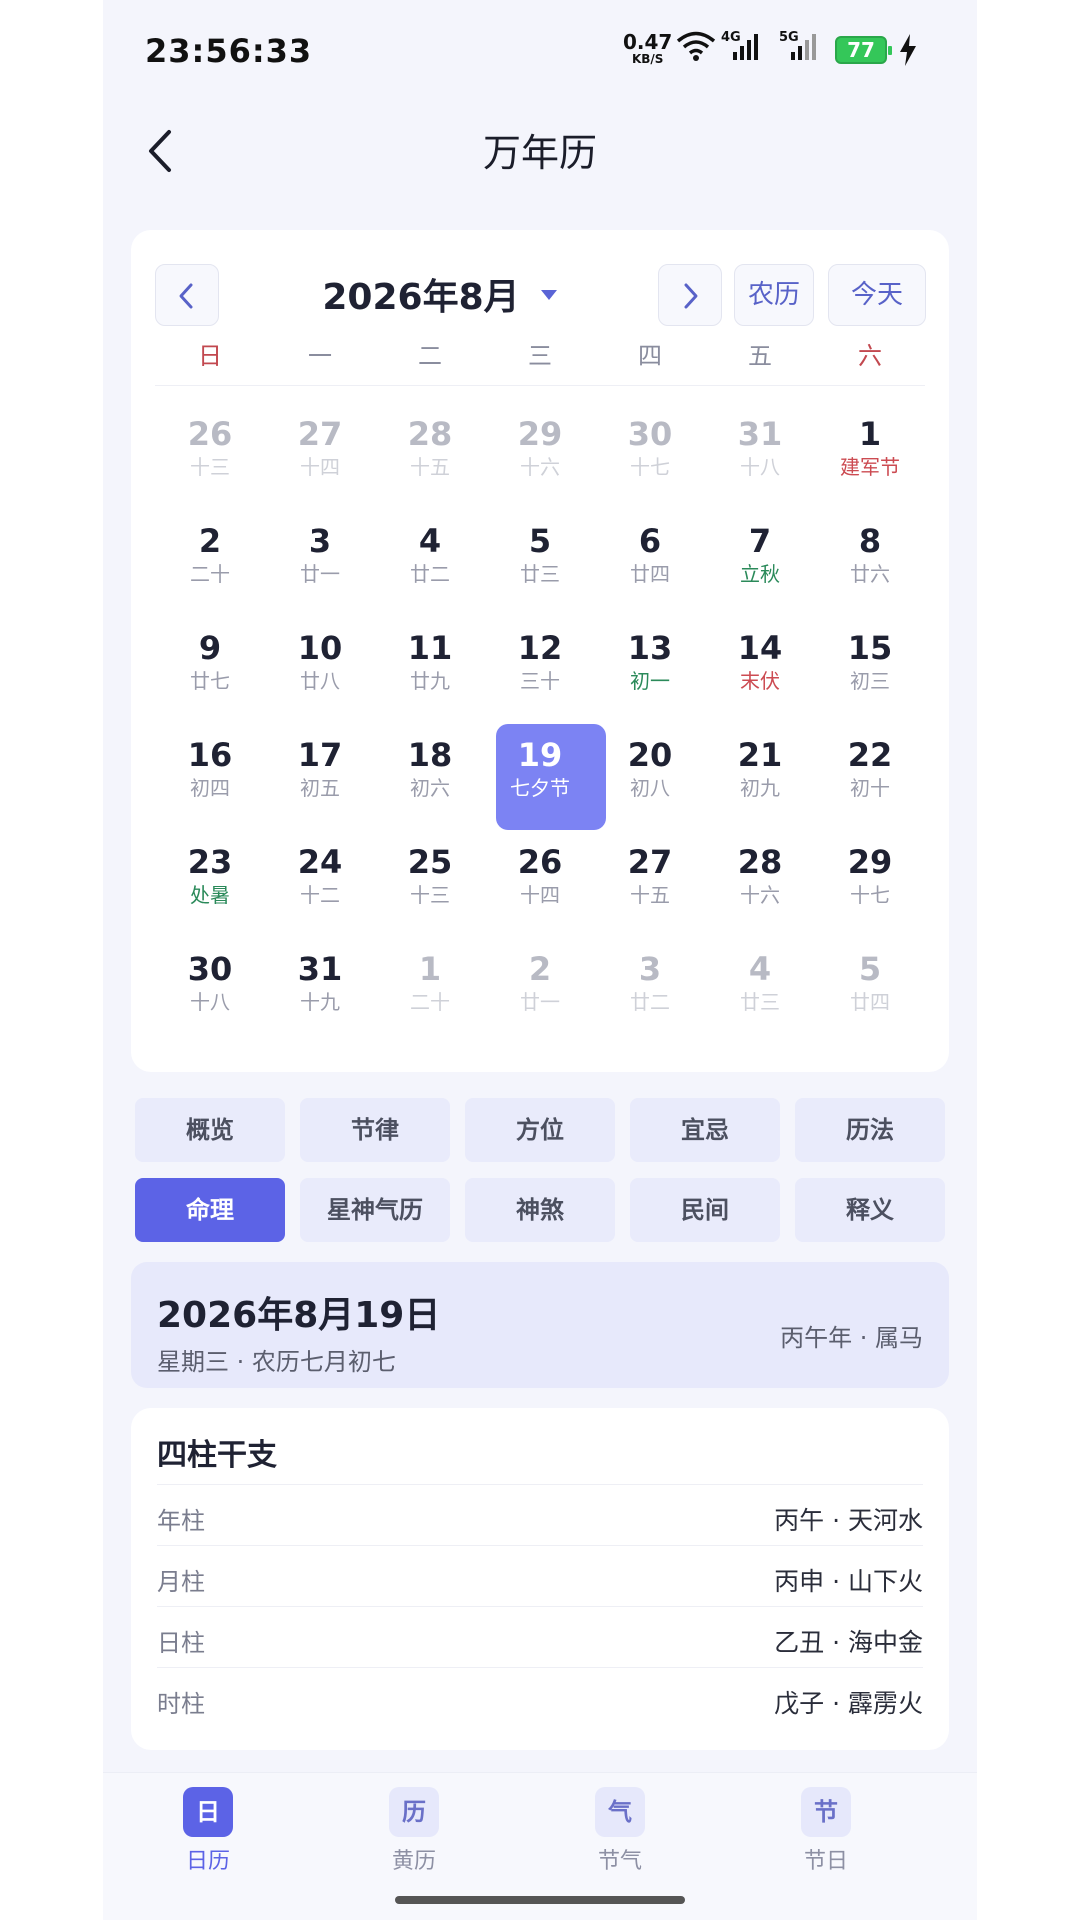  What do you see at coordinates (760, 862) in the screenshot?
I see `day-number: 28` at bounding box center [760, 862].